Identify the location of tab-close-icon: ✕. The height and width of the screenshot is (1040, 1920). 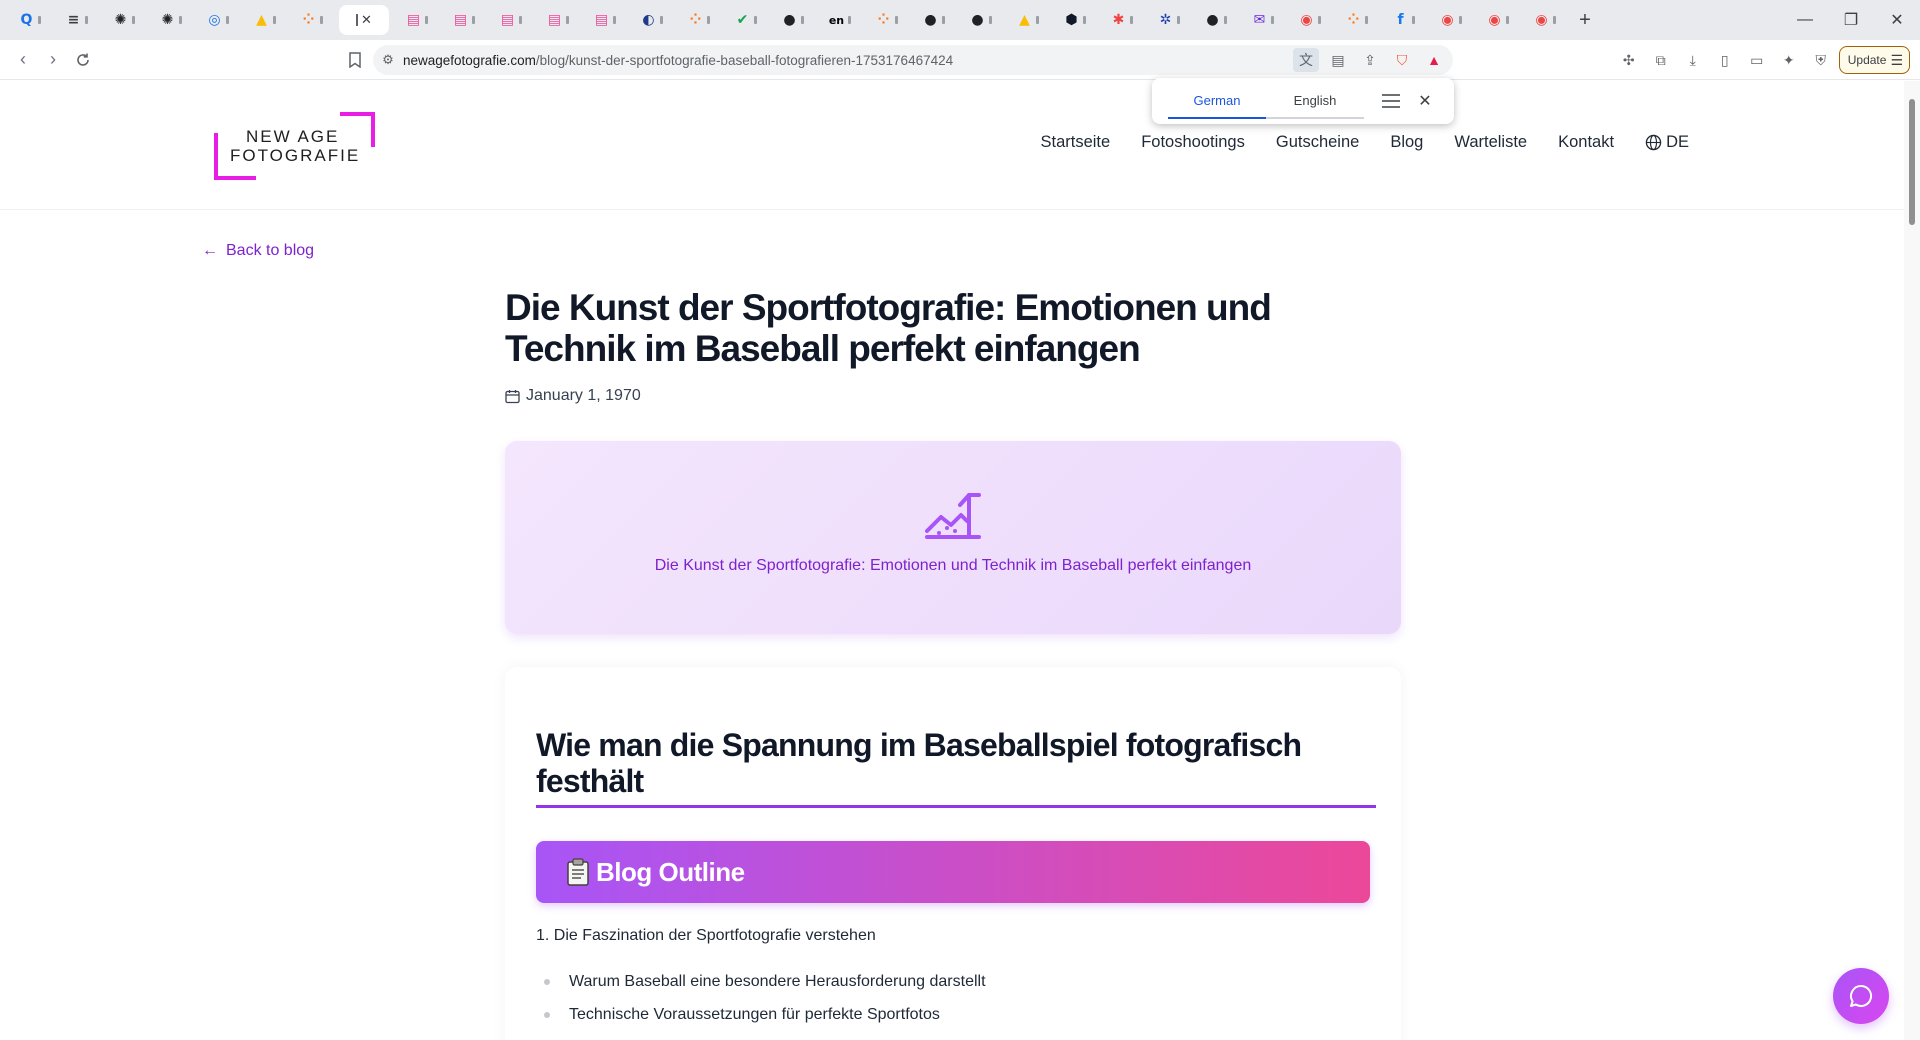
(366, 20).